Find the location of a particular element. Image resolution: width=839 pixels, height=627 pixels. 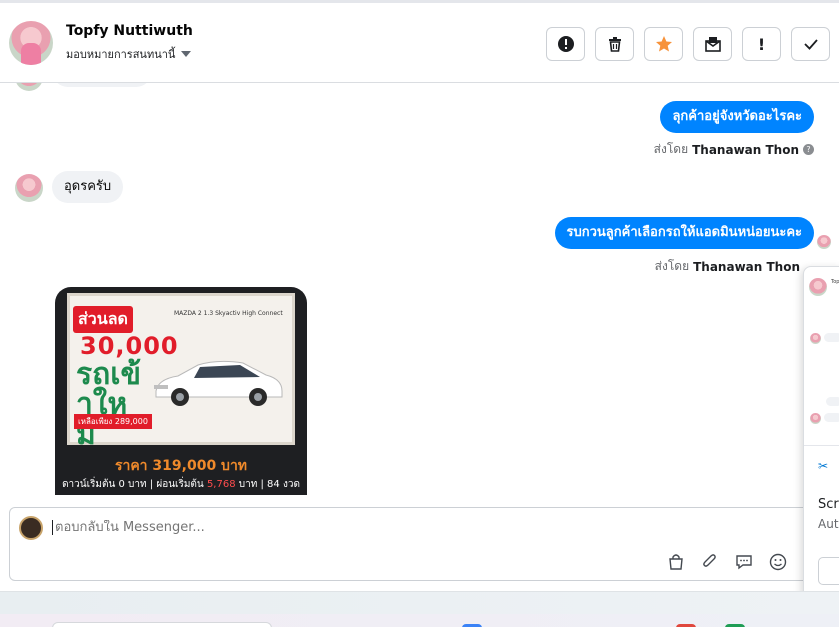

mail-icon is located at coordinates (712, 44).